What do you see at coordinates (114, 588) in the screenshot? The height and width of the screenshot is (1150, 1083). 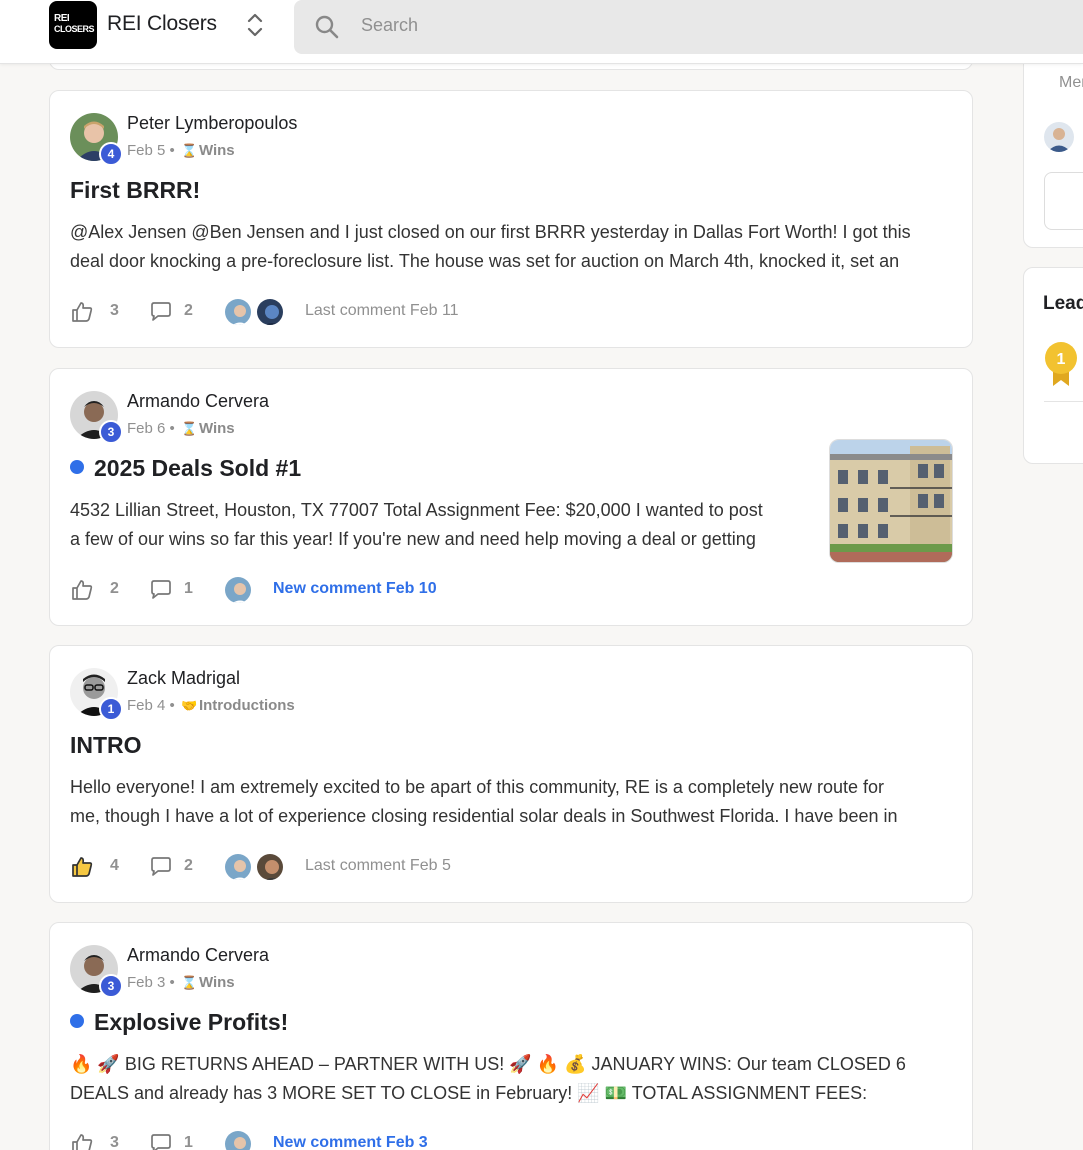 I see `like-count: 2` at bounding box center [114, 588].